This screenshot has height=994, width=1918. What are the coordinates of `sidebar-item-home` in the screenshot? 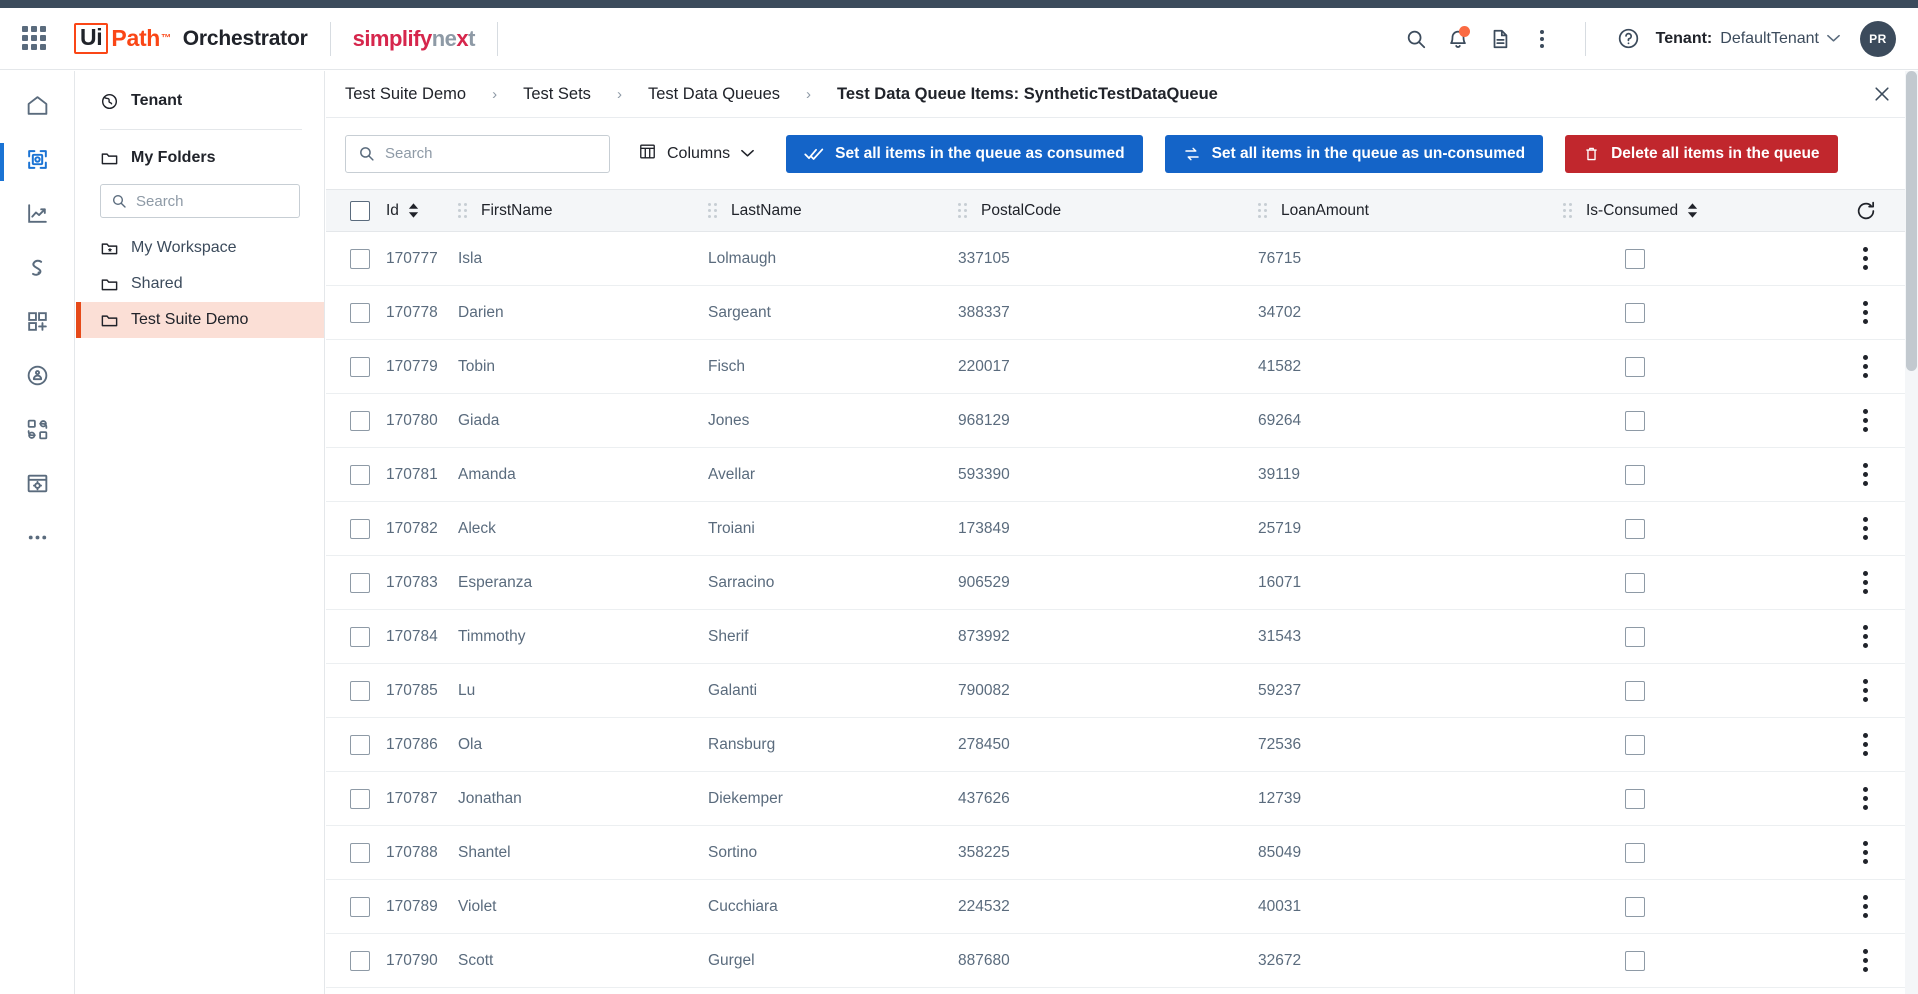 It's located at (37, 108).